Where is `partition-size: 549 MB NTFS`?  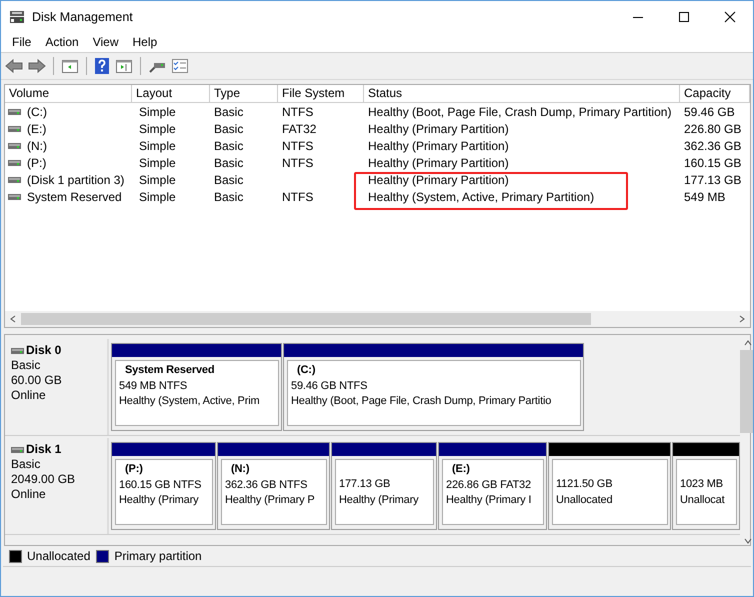
partition-size: 549 MB NTFS is located at coordinates (153, 386).